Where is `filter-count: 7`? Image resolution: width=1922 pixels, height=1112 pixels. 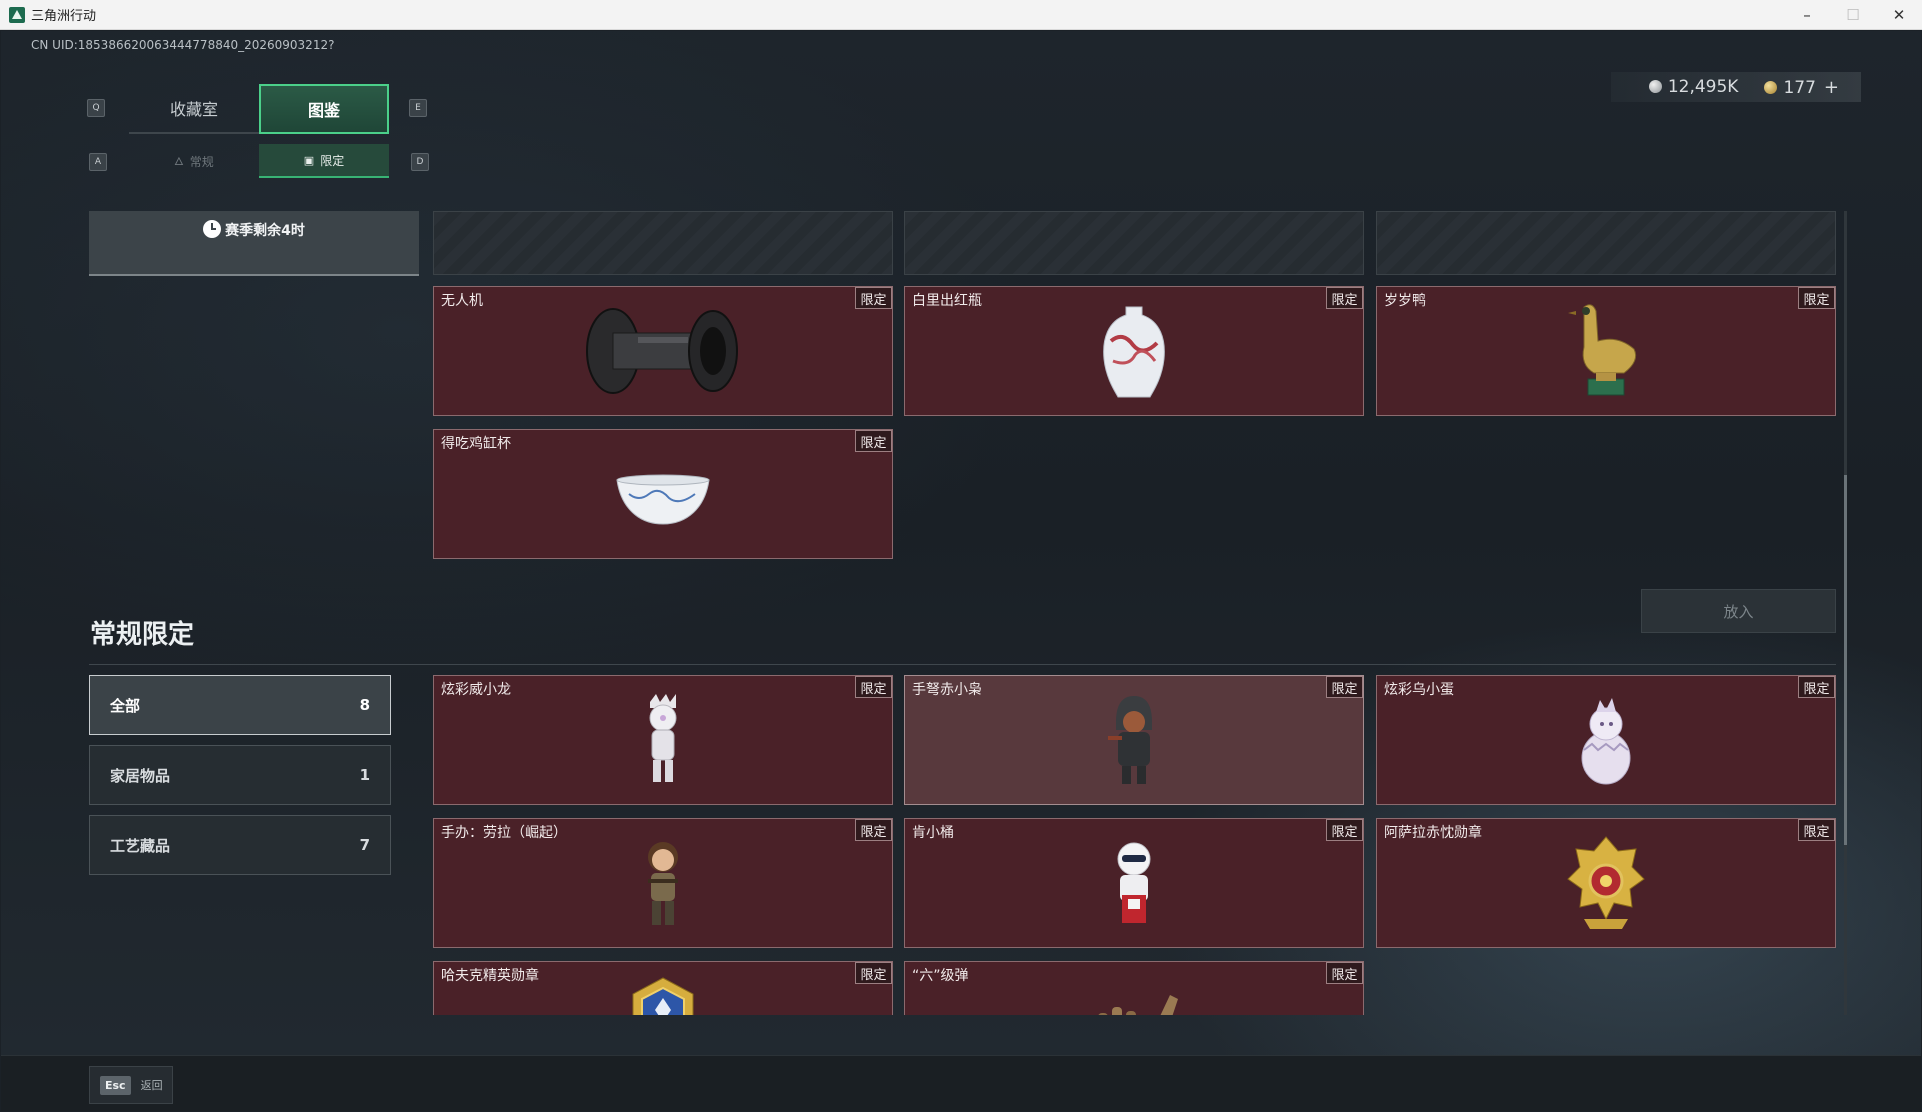
filter-count: 7 is located at coordinates (364, 845).